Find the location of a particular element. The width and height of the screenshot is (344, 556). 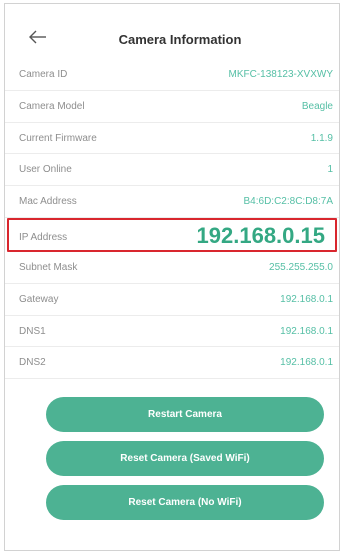

reset-camera-no-wifi-button: Reset Camera (No WiFi) is located at coordinates (185, 502).